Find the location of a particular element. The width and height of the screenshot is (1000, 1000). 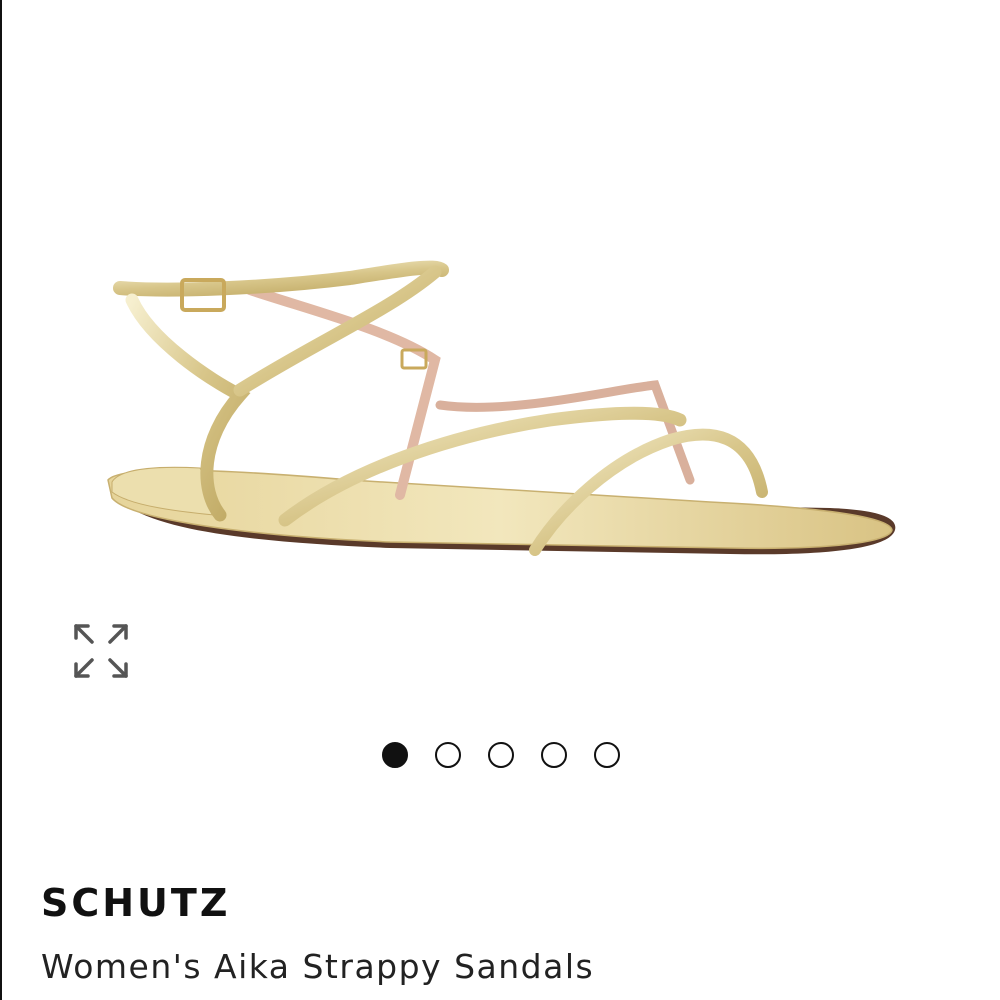

expand-image-button is located at coordinates (101, 651).